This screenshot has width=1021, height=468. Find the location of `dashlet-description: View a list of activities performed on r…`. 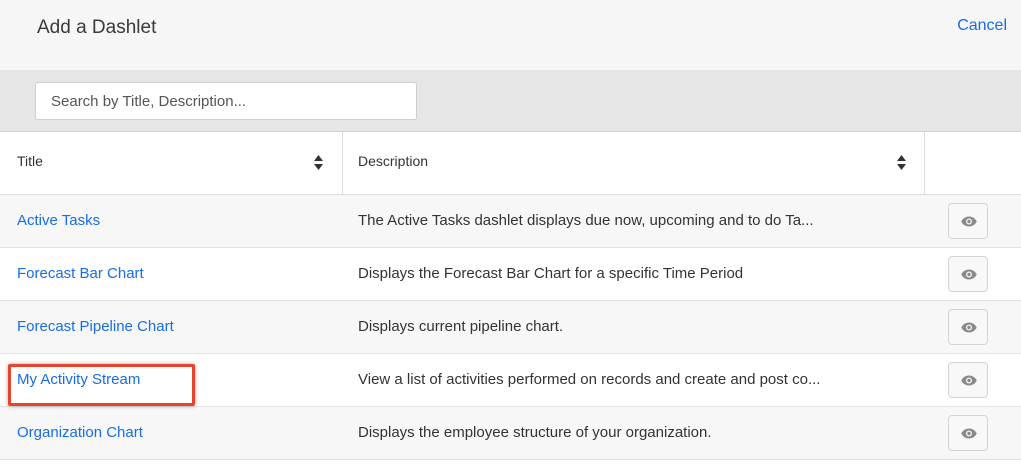

dashlet-description: View a list of activities performed on r… is located at coordinates (589, 379).